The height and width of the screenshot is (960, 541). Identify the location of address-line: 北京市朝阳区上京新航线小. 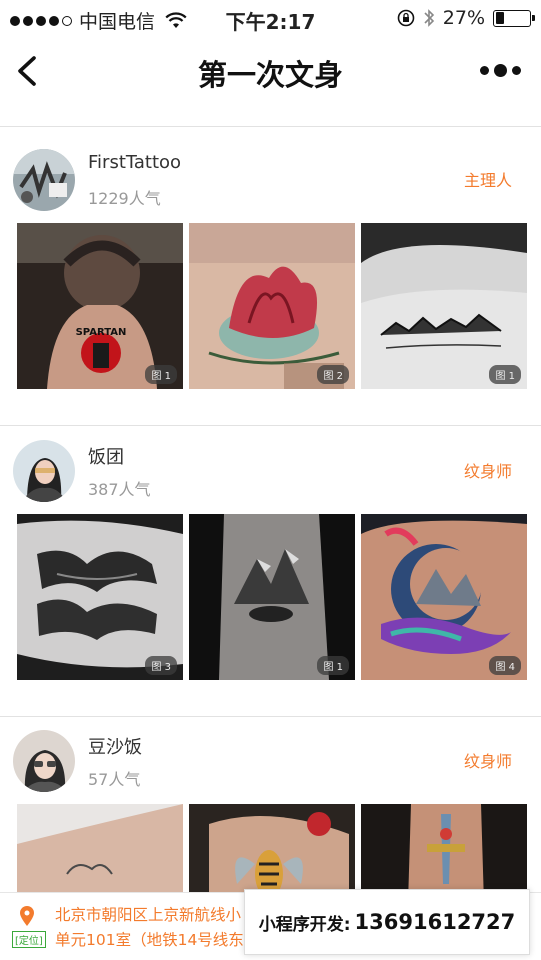
(148, 915).